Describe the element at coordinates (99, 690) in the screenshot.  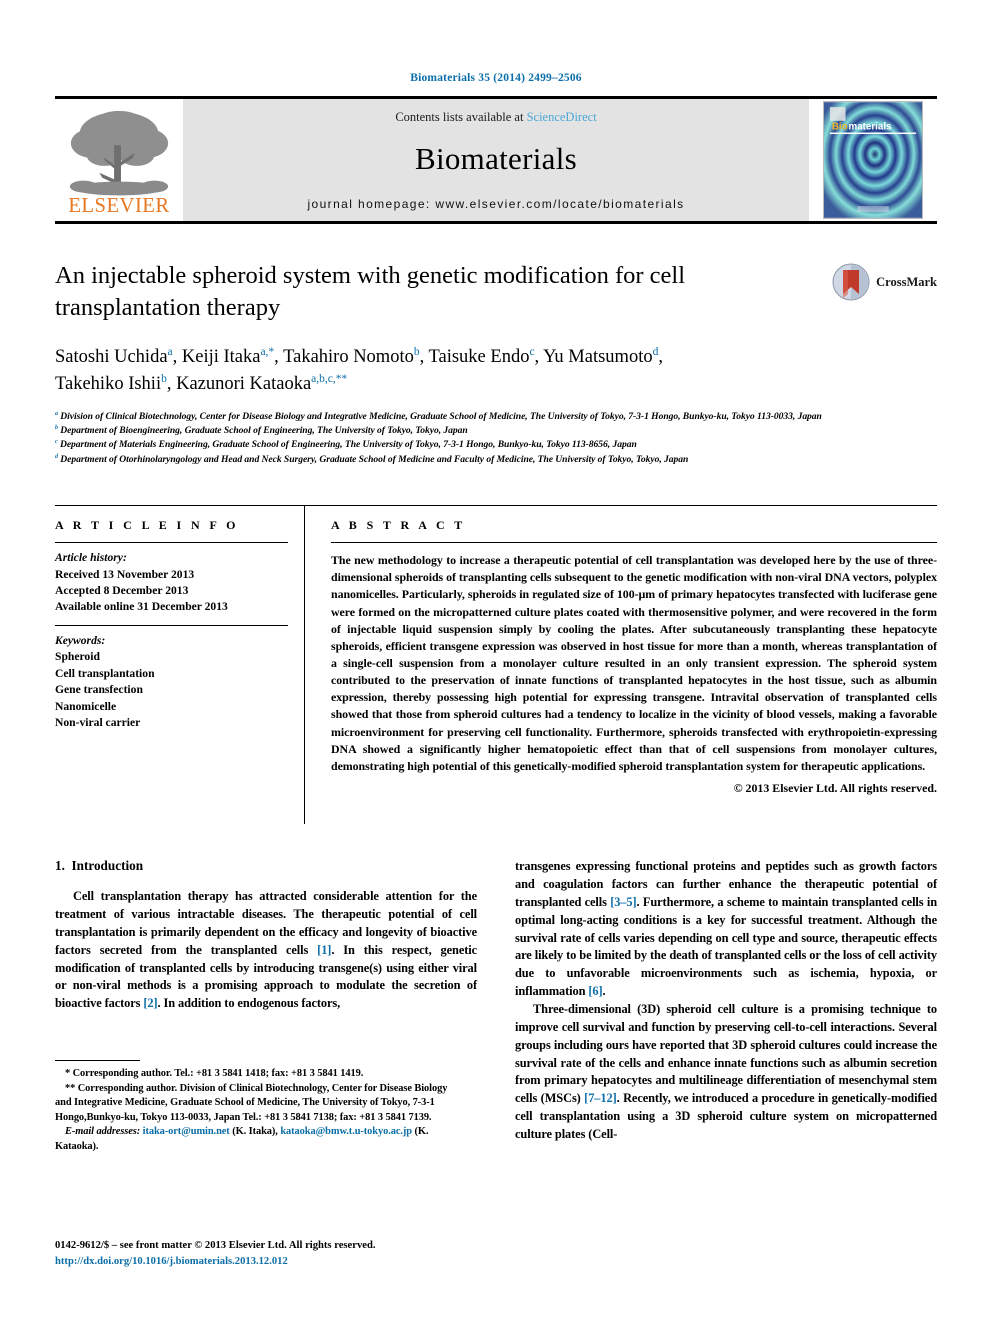
I see `keyword-item: Gene transfection` at that location.